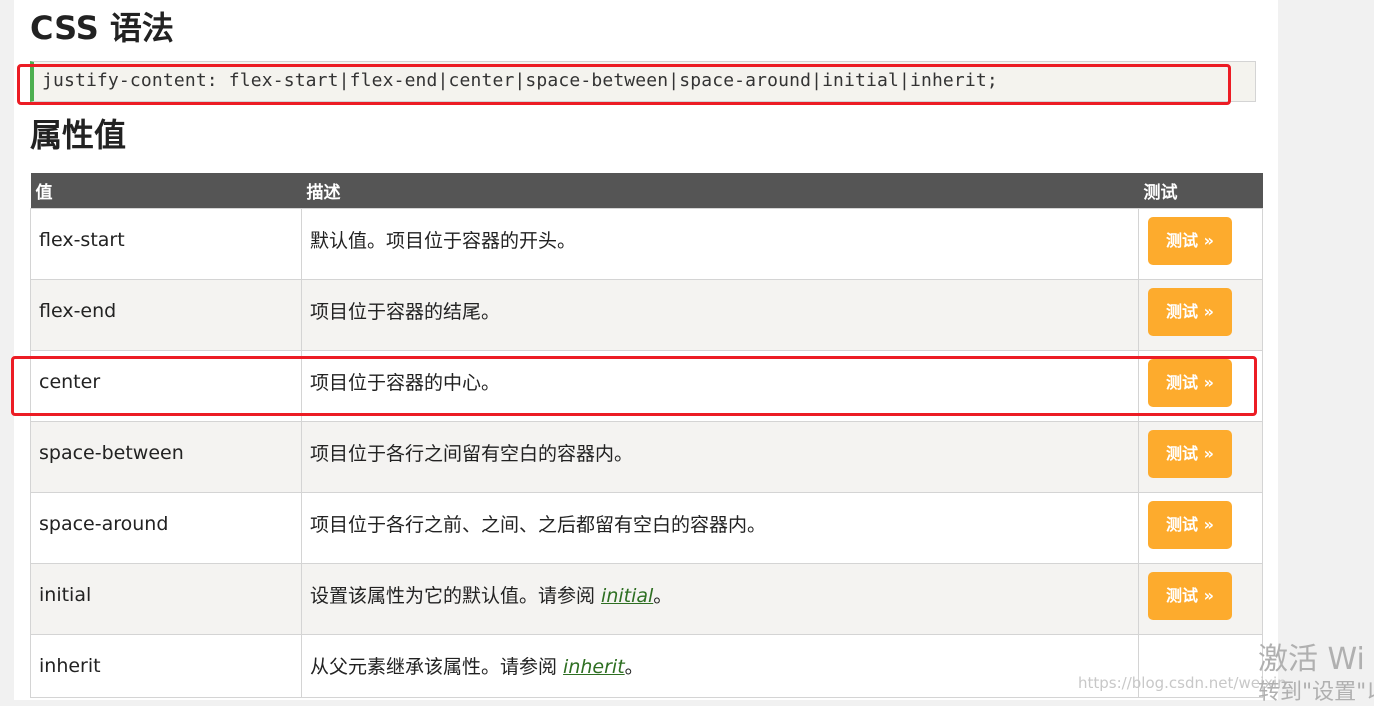 This screenshot has height=706, width=1374. Describe the element at coordinates (166, 527) in the screenshot. I see `value-cell: space-around` at that location.